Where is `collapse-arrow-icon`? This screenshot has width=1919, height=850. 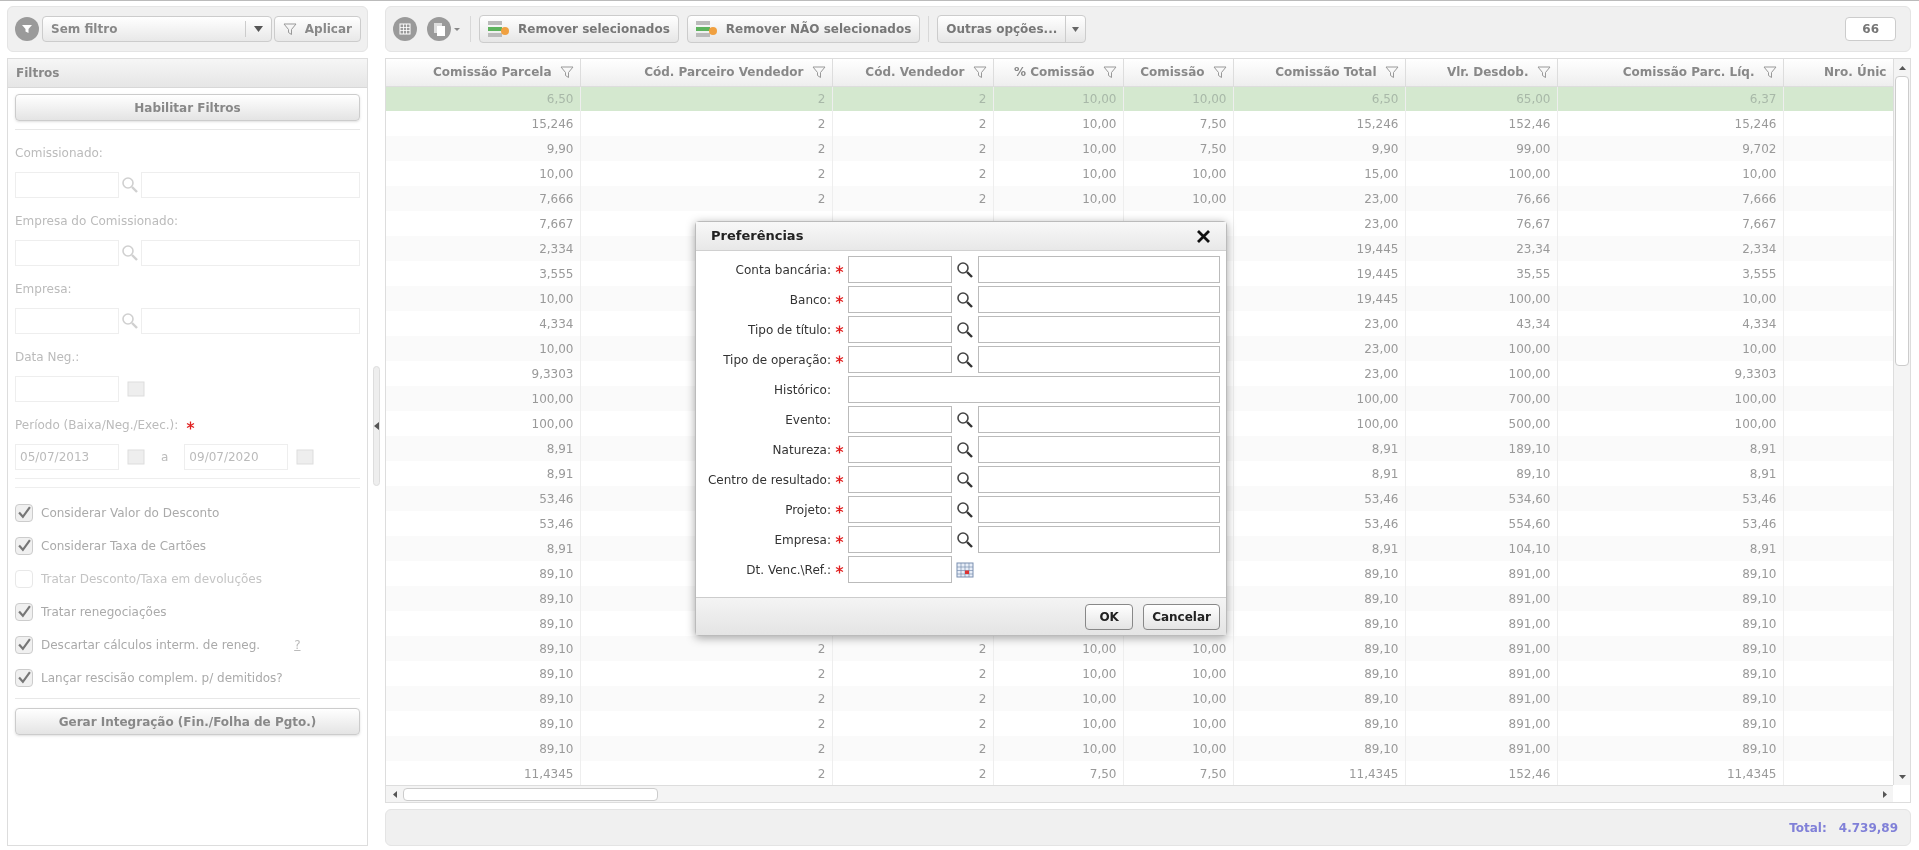
collapse-arrow-icon is located at coordinates (376, 425).